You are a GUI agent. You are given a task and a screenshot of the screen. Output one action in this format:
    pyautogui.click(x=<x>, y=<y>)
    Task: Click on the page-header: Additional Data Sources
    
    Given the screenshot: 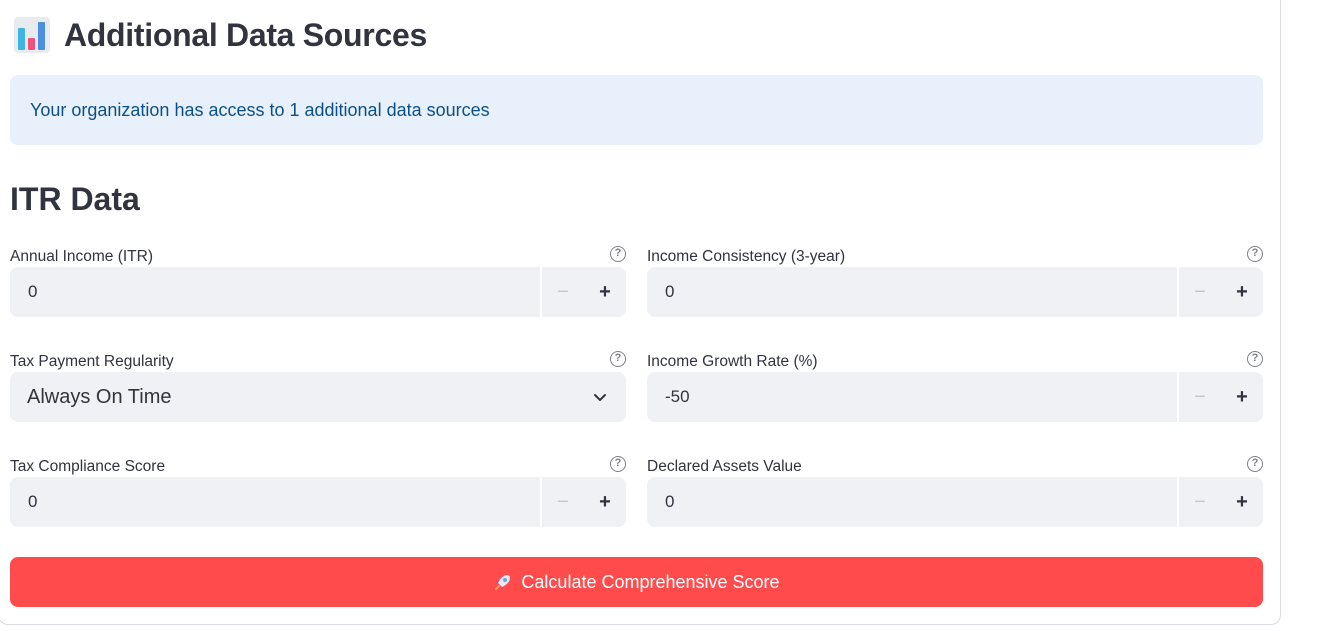 What is the action you would take?
    pyautogui.click(x=220, y=35)
    